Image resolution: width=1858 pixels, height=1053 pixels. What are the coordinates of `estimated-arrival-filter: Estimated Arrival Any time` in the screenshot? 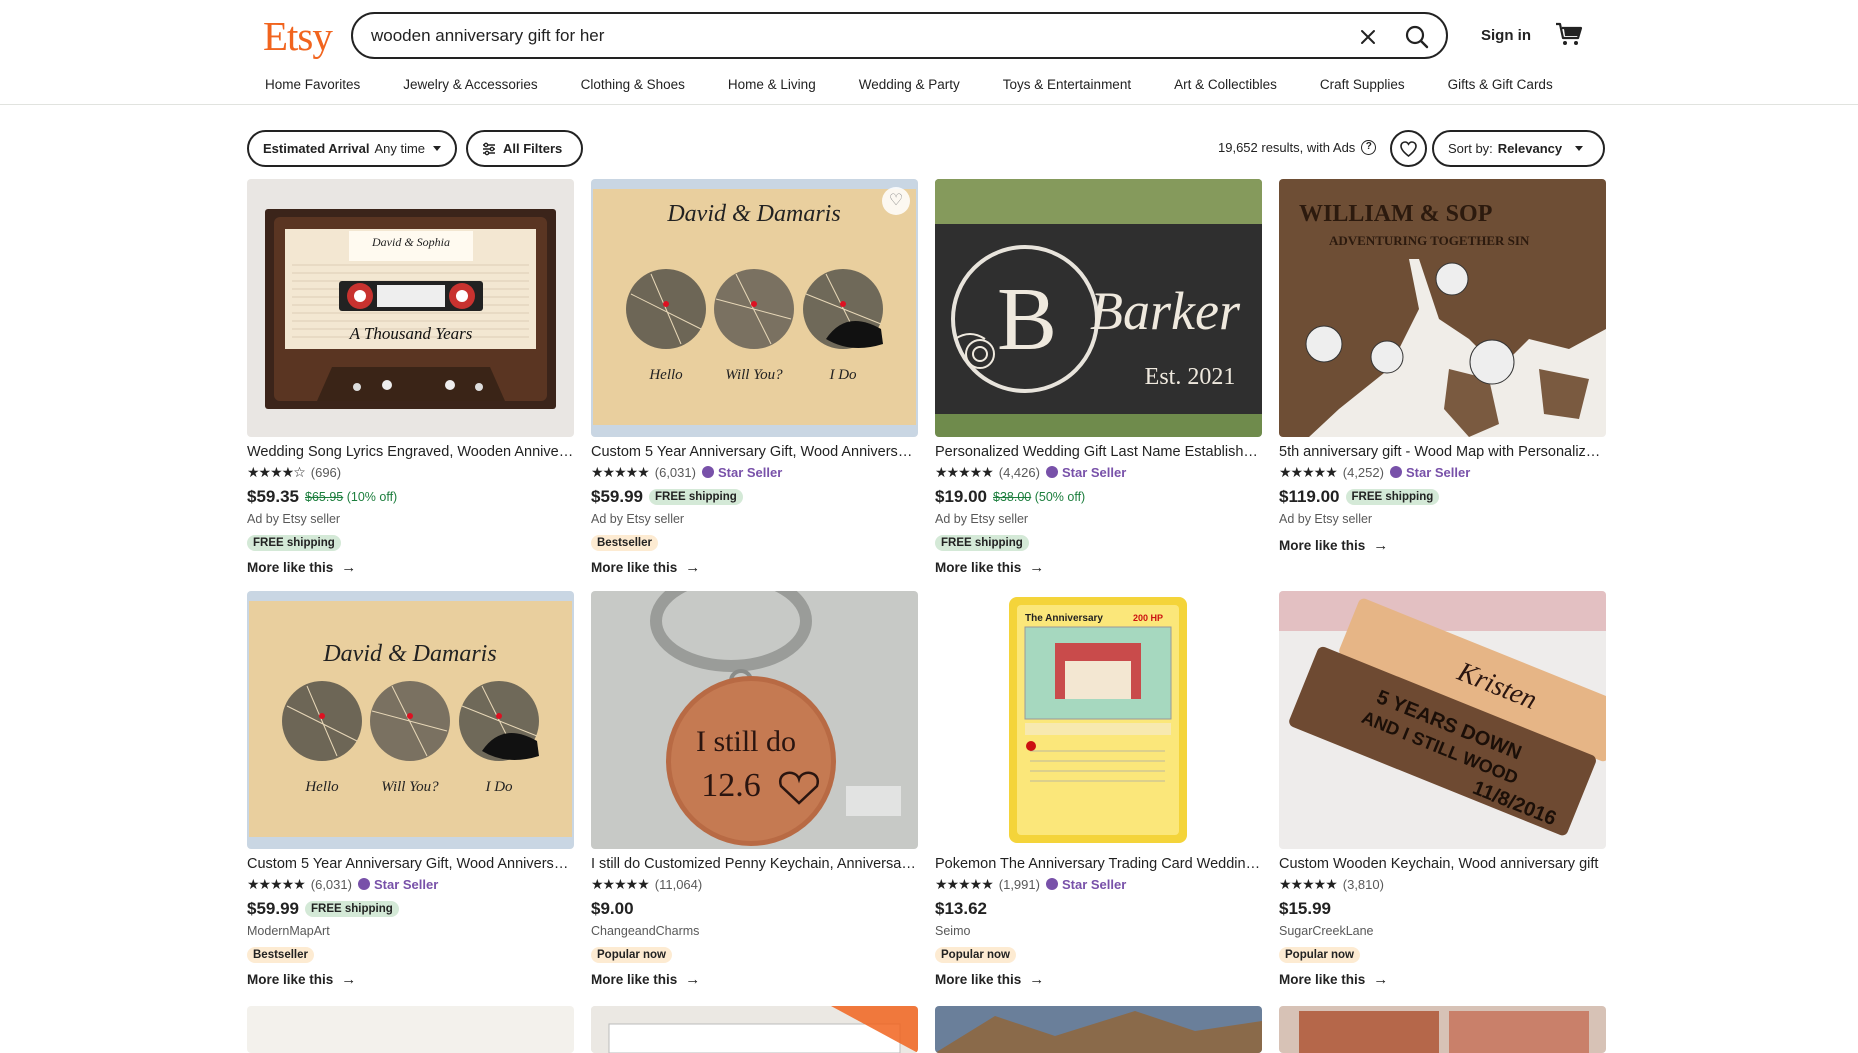 It's located at (352, 148).